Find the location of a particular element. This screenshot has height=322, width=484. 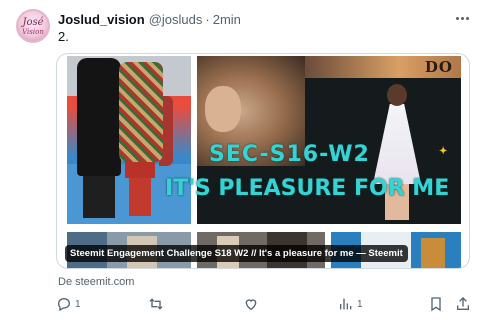

bookmark-button is located at coordinates (436, 304).